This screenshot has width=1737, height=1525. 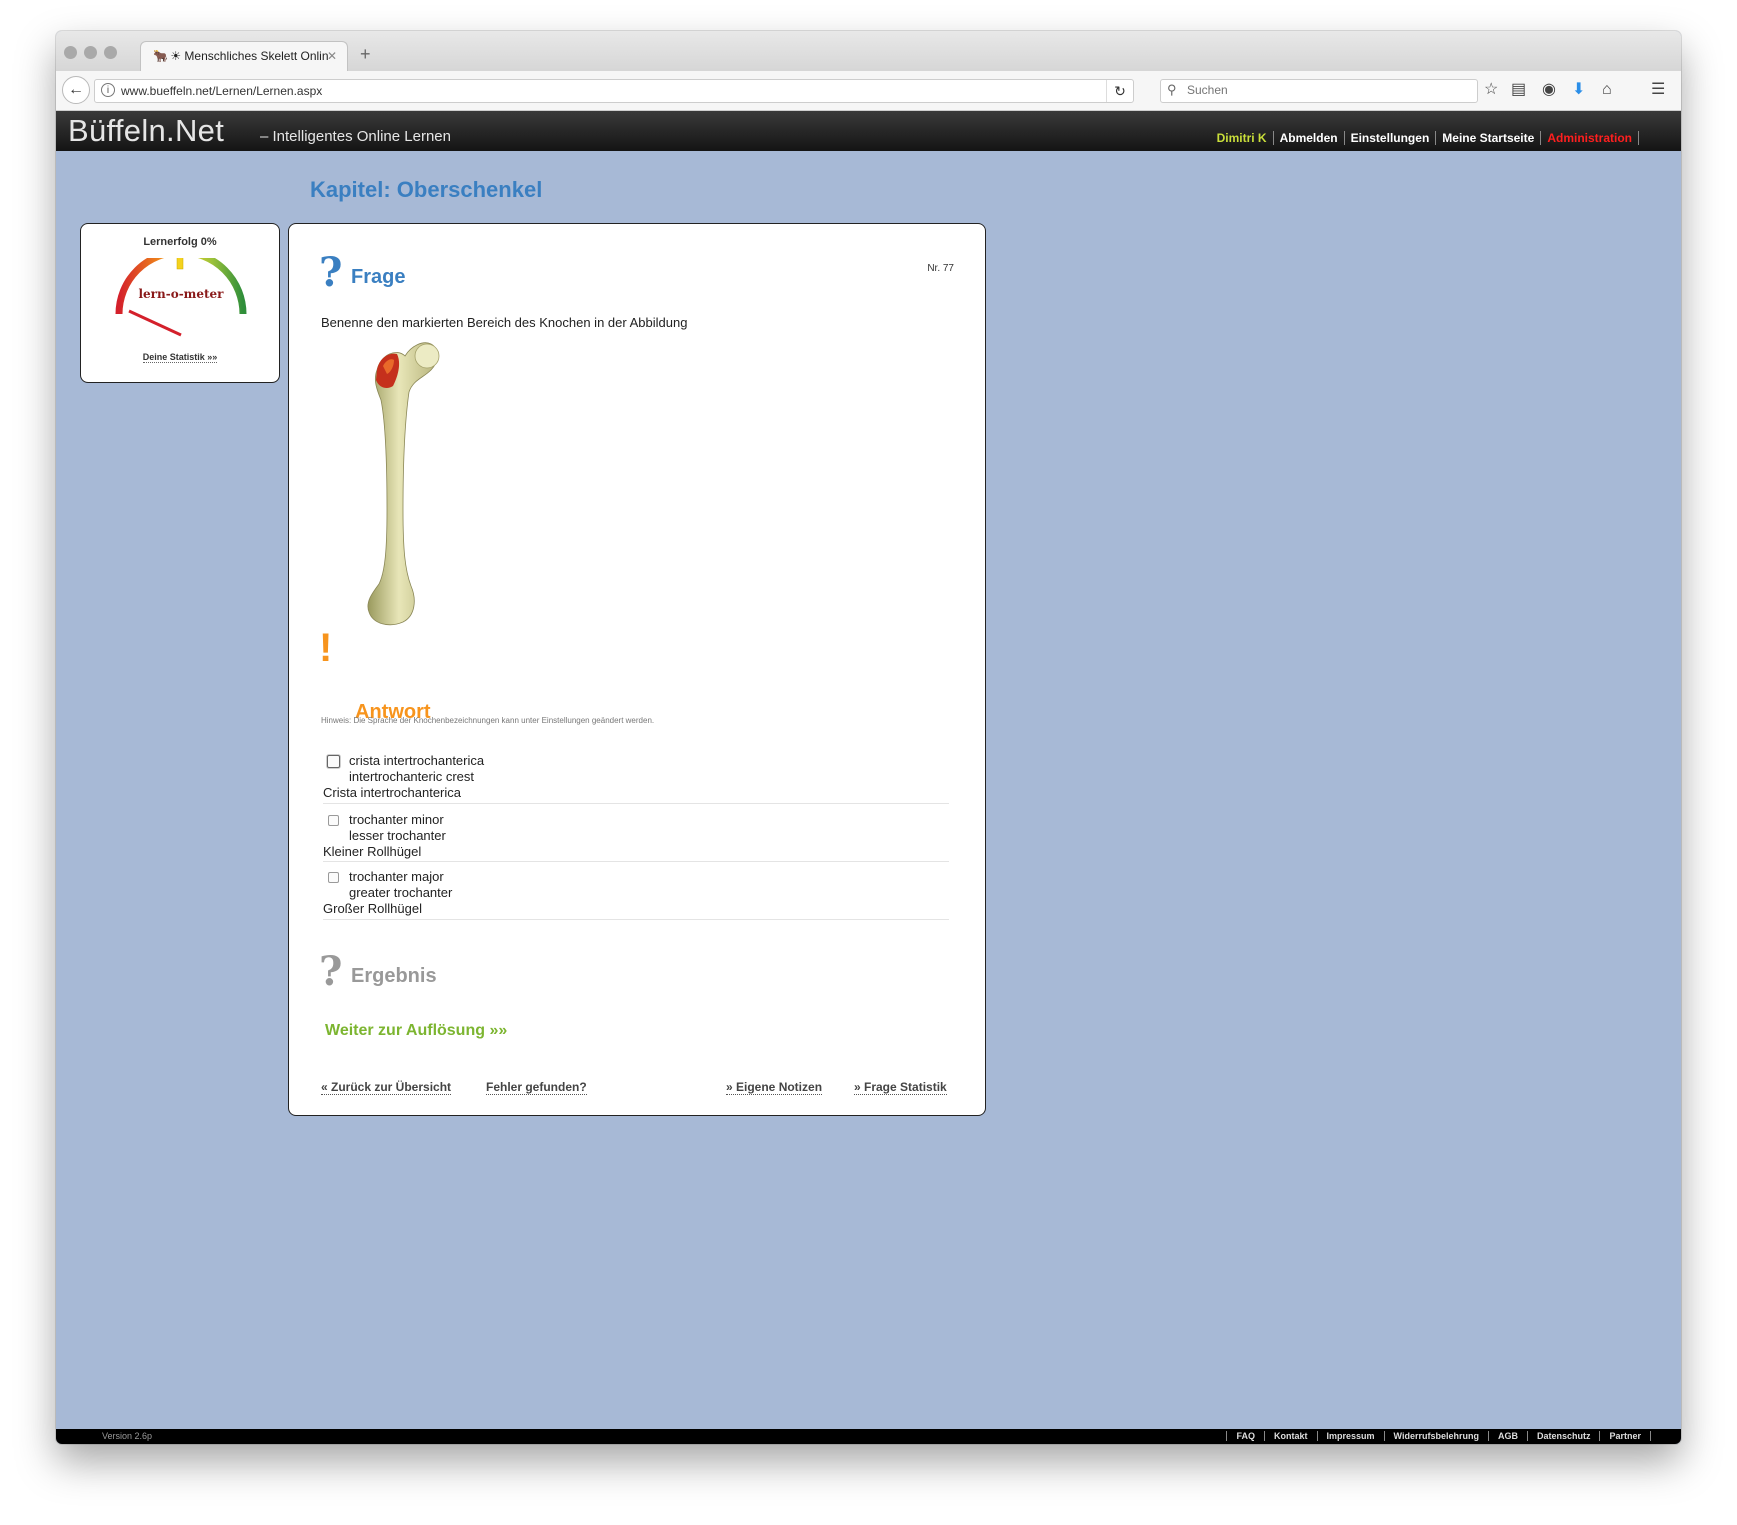 What do you see at coordinates (378, 277) in the screenshot?
I see `question-heading: Frage` at bounding box center [378, 277].